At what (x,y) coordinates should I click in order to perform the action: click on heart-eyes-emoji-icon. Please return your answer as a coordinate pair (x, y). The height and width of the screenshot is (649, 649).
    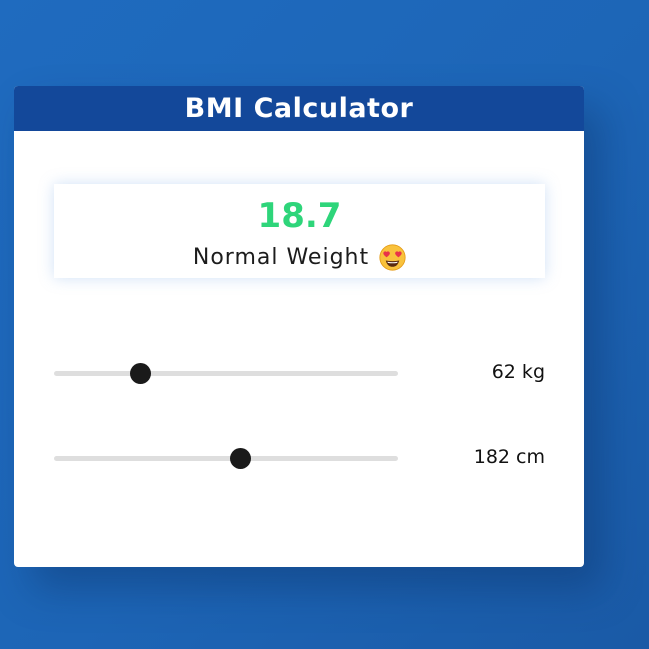
    Looking at the image, I should click on (392, 257).